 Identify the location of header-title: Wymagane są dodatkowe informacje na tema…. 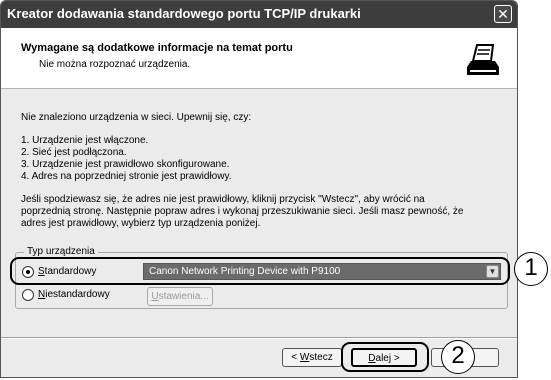
(157, 48).